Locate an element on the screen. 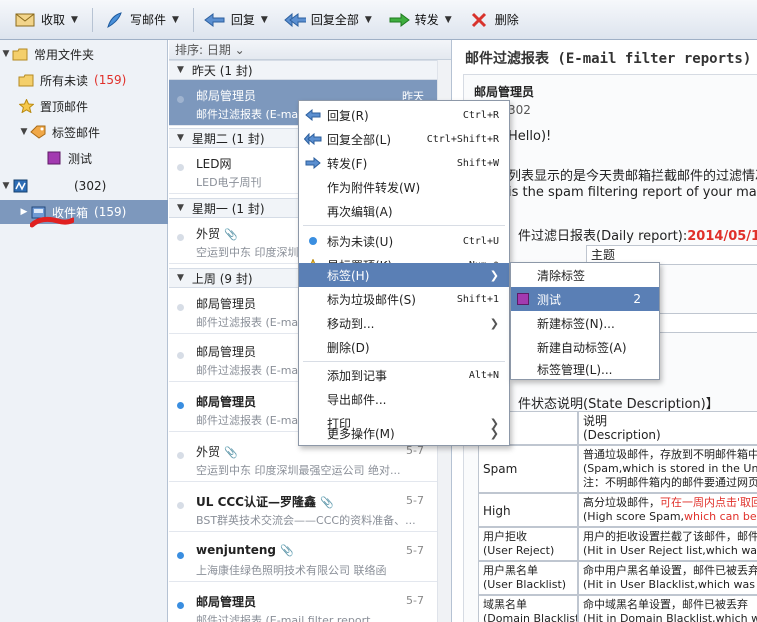  high-red-en-text: which can be go is located at coordinates (720, 516).